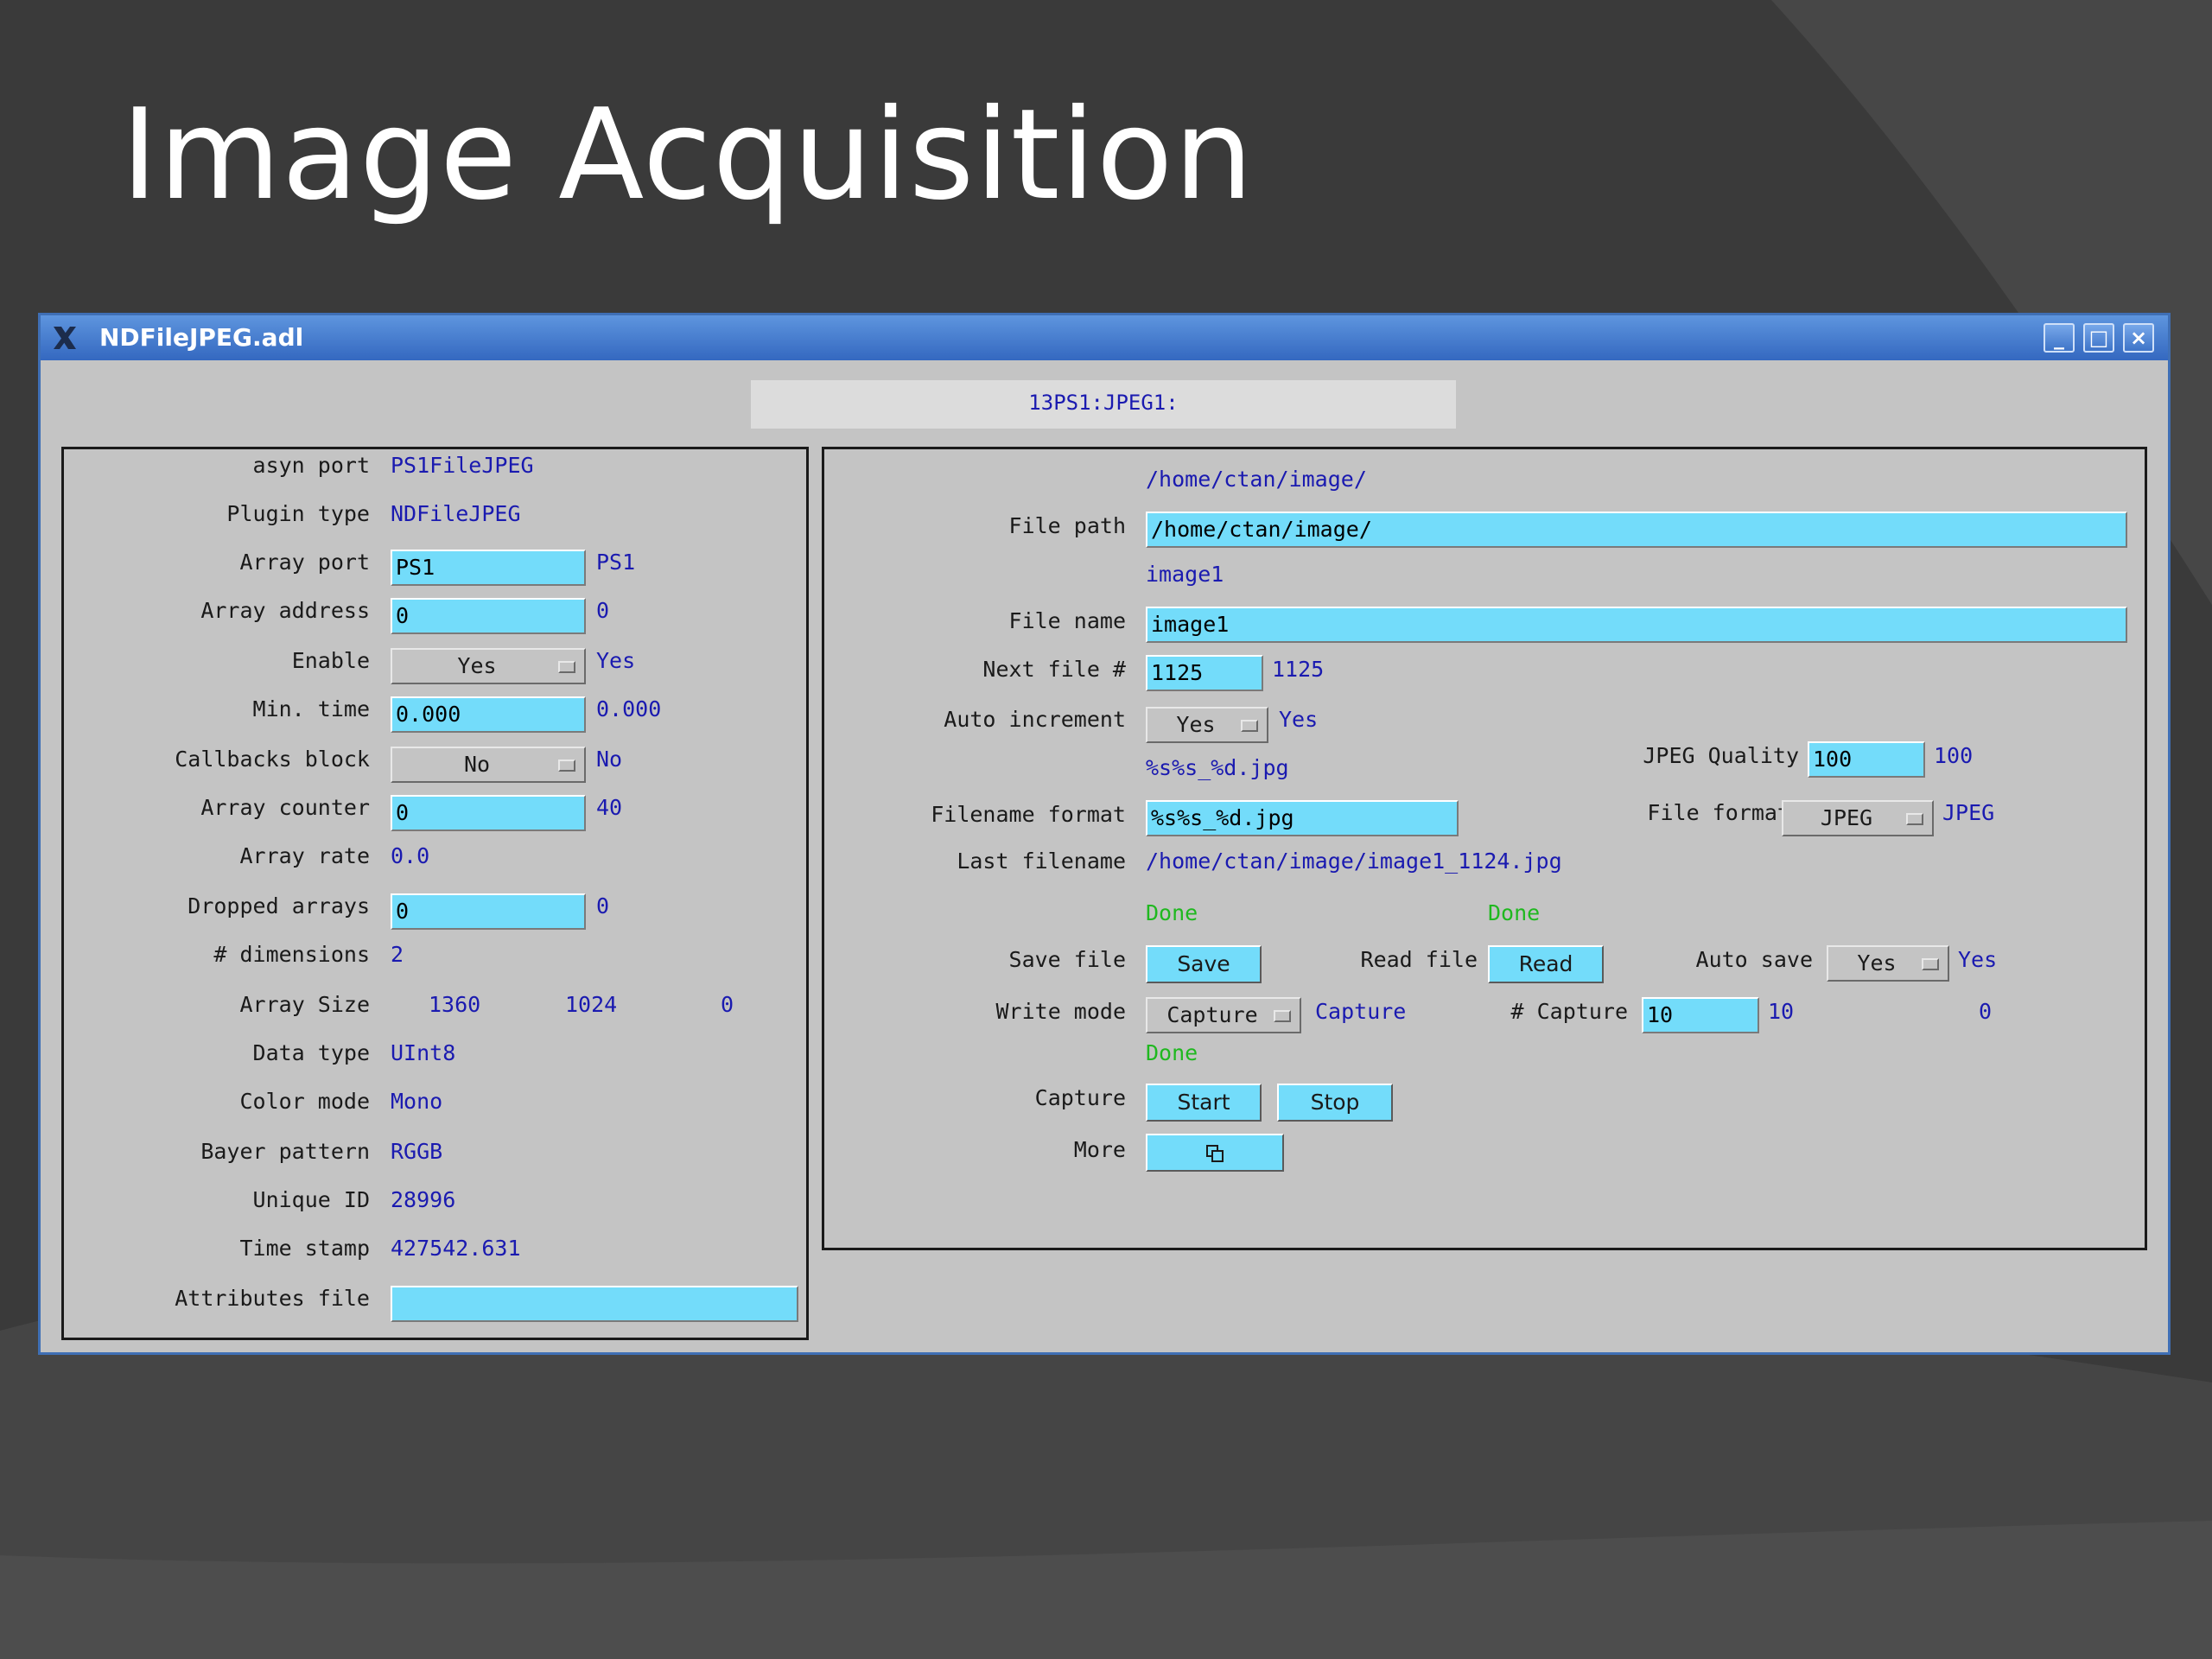 This screenshot has height=1659, width=2212. Describe the element at coordinates (1569, 1011) in the screenshot. I see `num-capture-label: # Capture` at that location.